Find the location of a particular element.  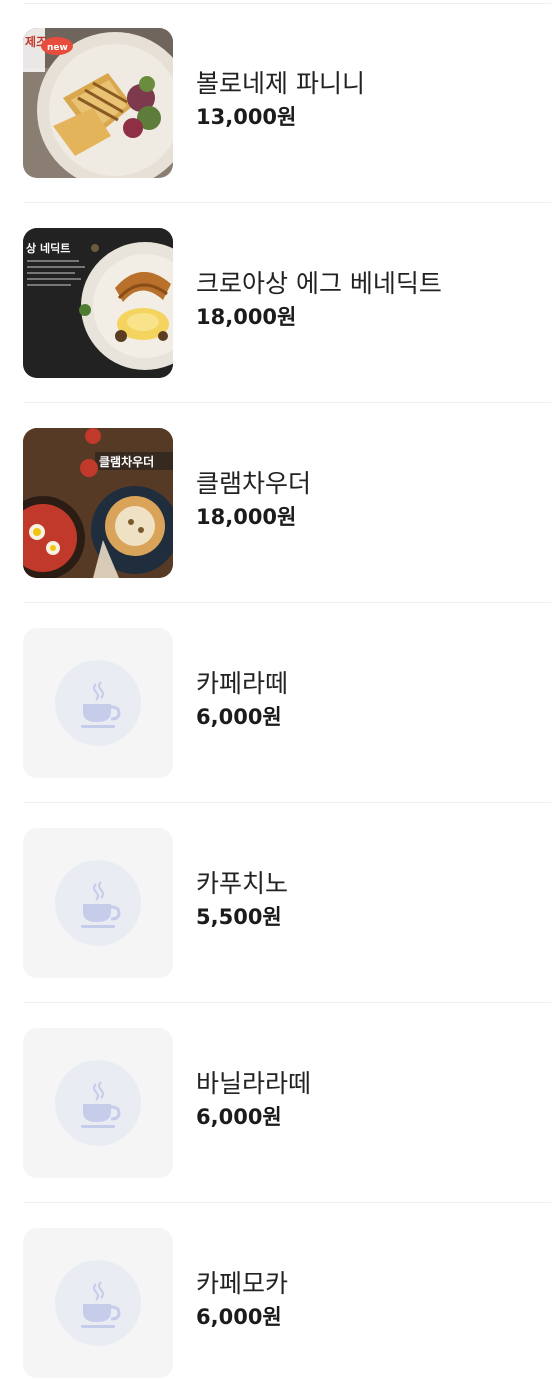

menu-item-caffe-mocha: 카페모카 6,000원 is located at coordinates (287, 1291).